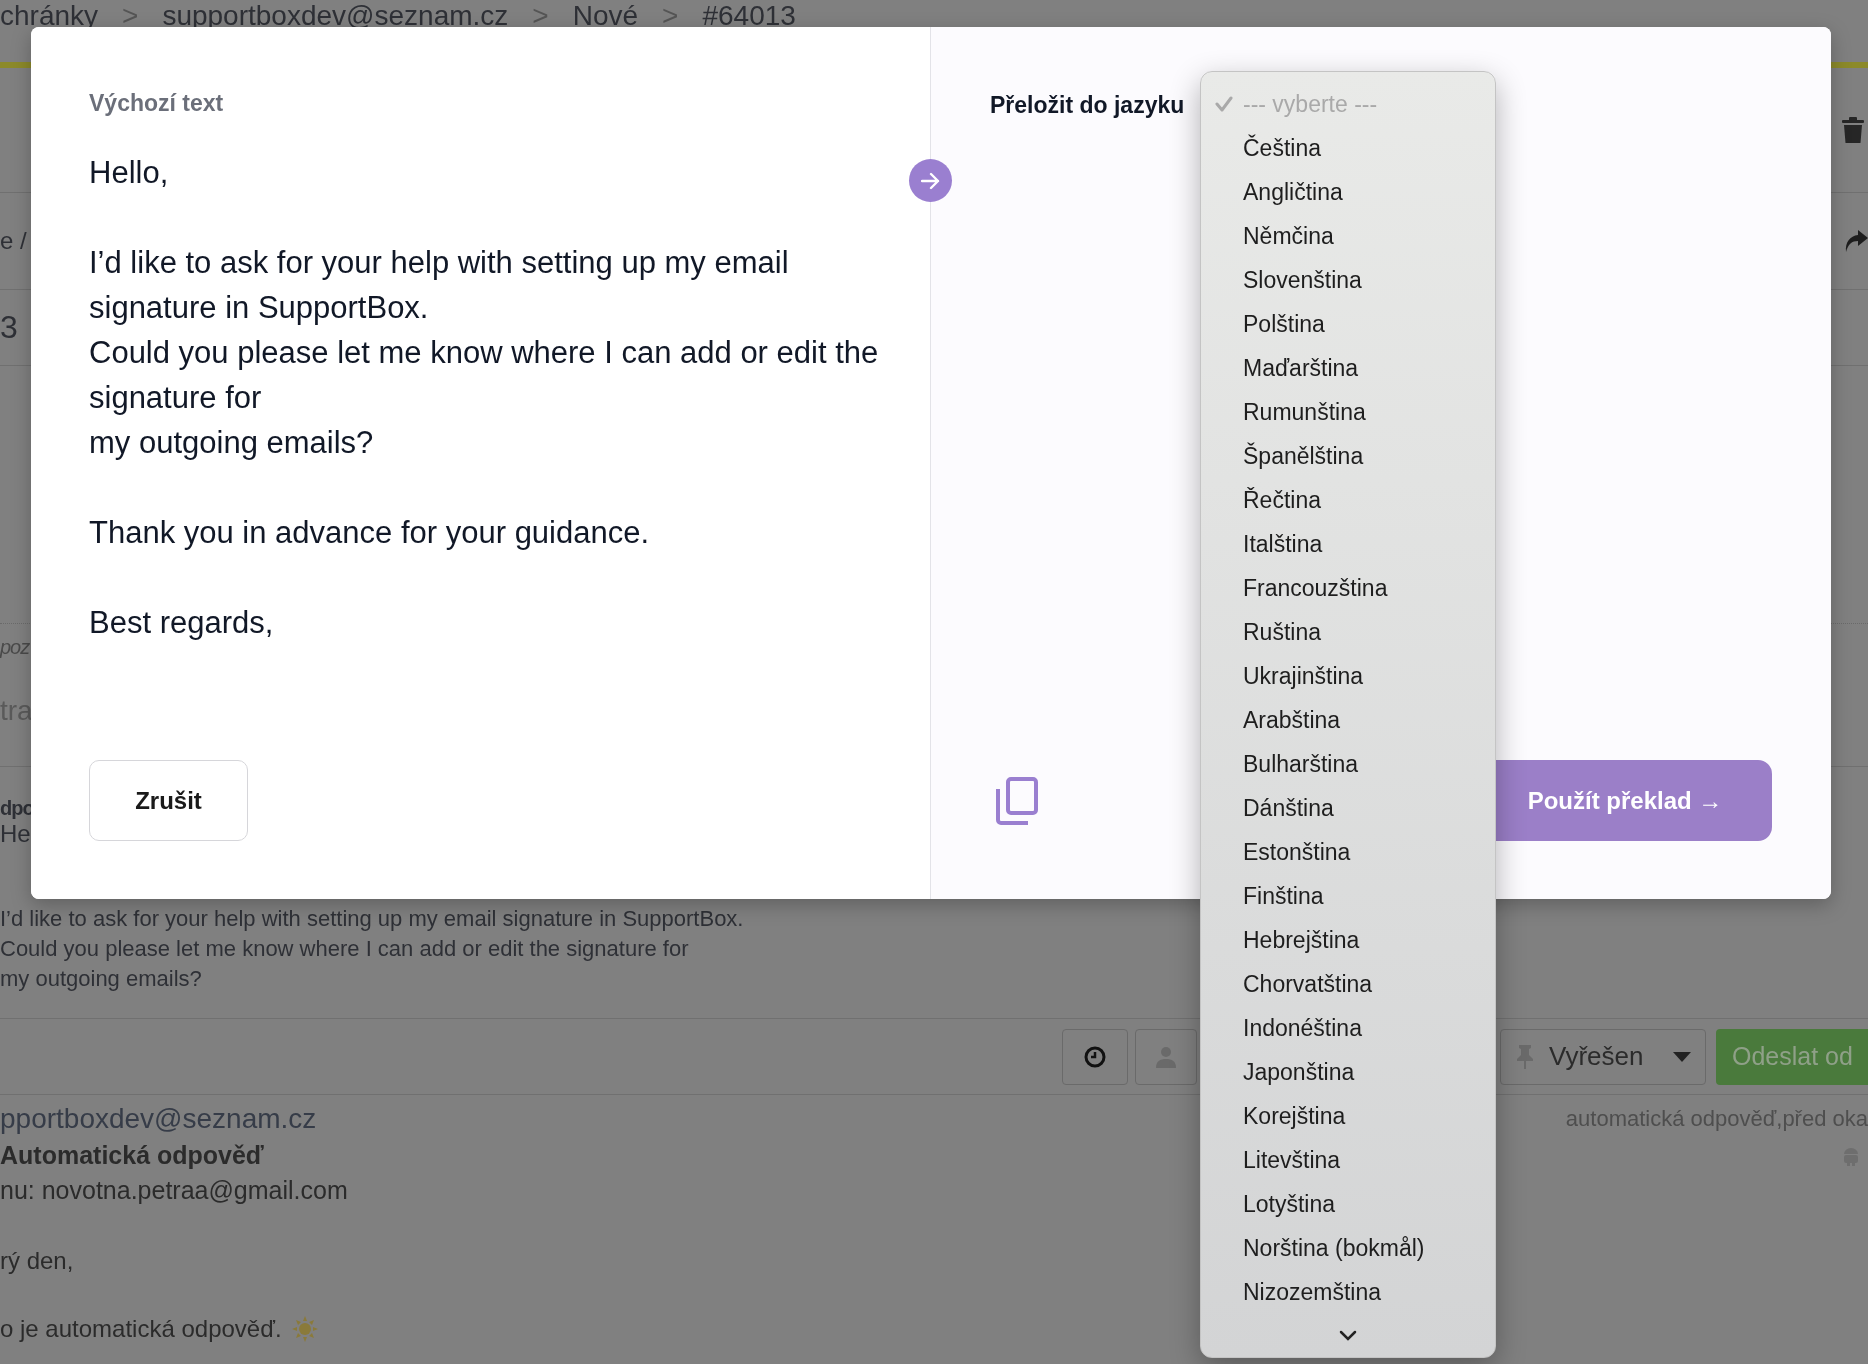  What do you see at coordinates (1348, 676) in the screenshot?
I see `language-option: Ukrajinština` at bounding box center [1348, 676].